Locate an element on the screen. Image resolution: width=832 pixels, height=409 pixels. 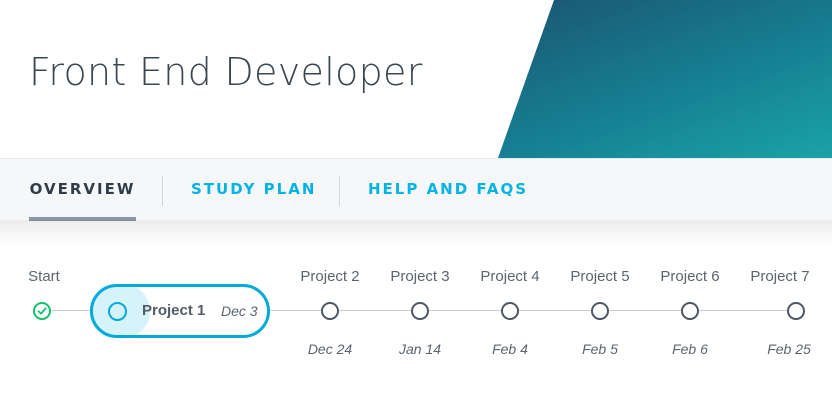
tab-overview-label: OVERVIEW is located at coordinates (82, 189).